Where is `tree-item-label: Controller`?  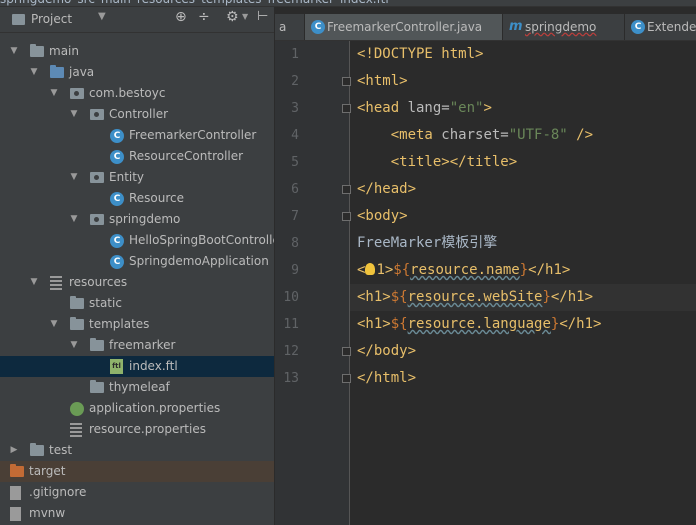 tree-item-label: Controller is located at coordinates (139, 114).